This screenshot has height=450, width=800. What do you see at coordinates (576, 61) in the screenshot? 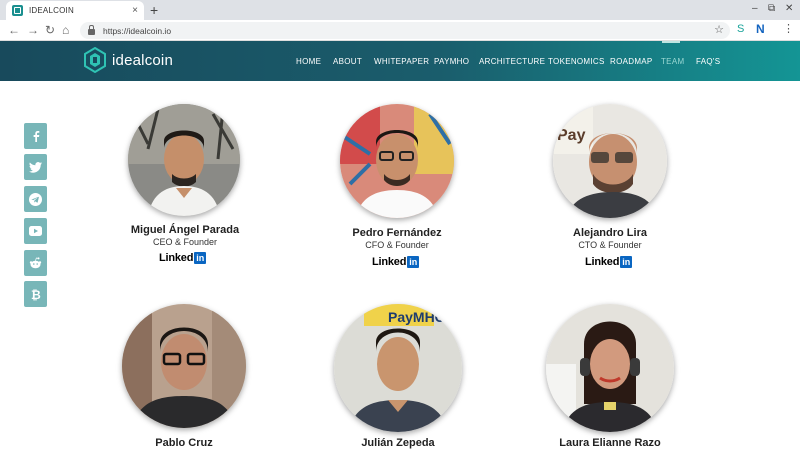
I see `nav-tokenomics: TOKENOMICS` at bounding box center [576, 61].